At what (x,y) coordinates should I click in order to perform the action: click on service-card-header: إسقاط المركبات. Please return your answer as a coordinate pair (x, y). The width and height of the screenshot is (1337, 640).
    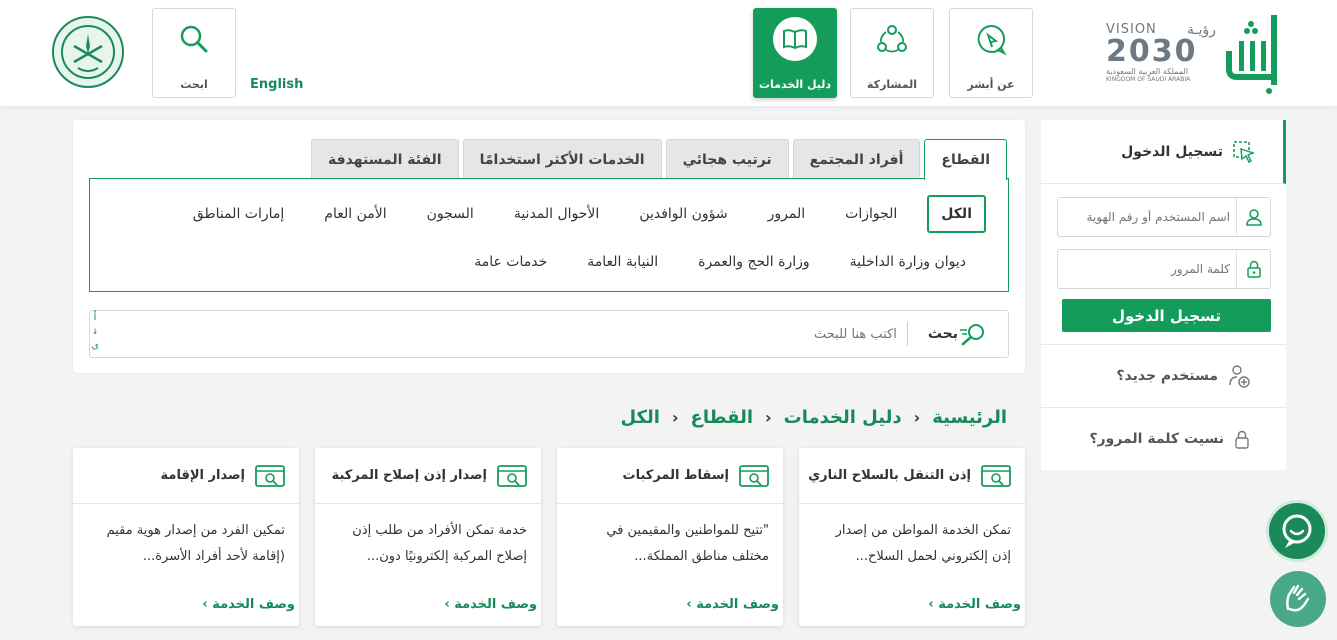
    Looking at the image, I should click on (670, 476).